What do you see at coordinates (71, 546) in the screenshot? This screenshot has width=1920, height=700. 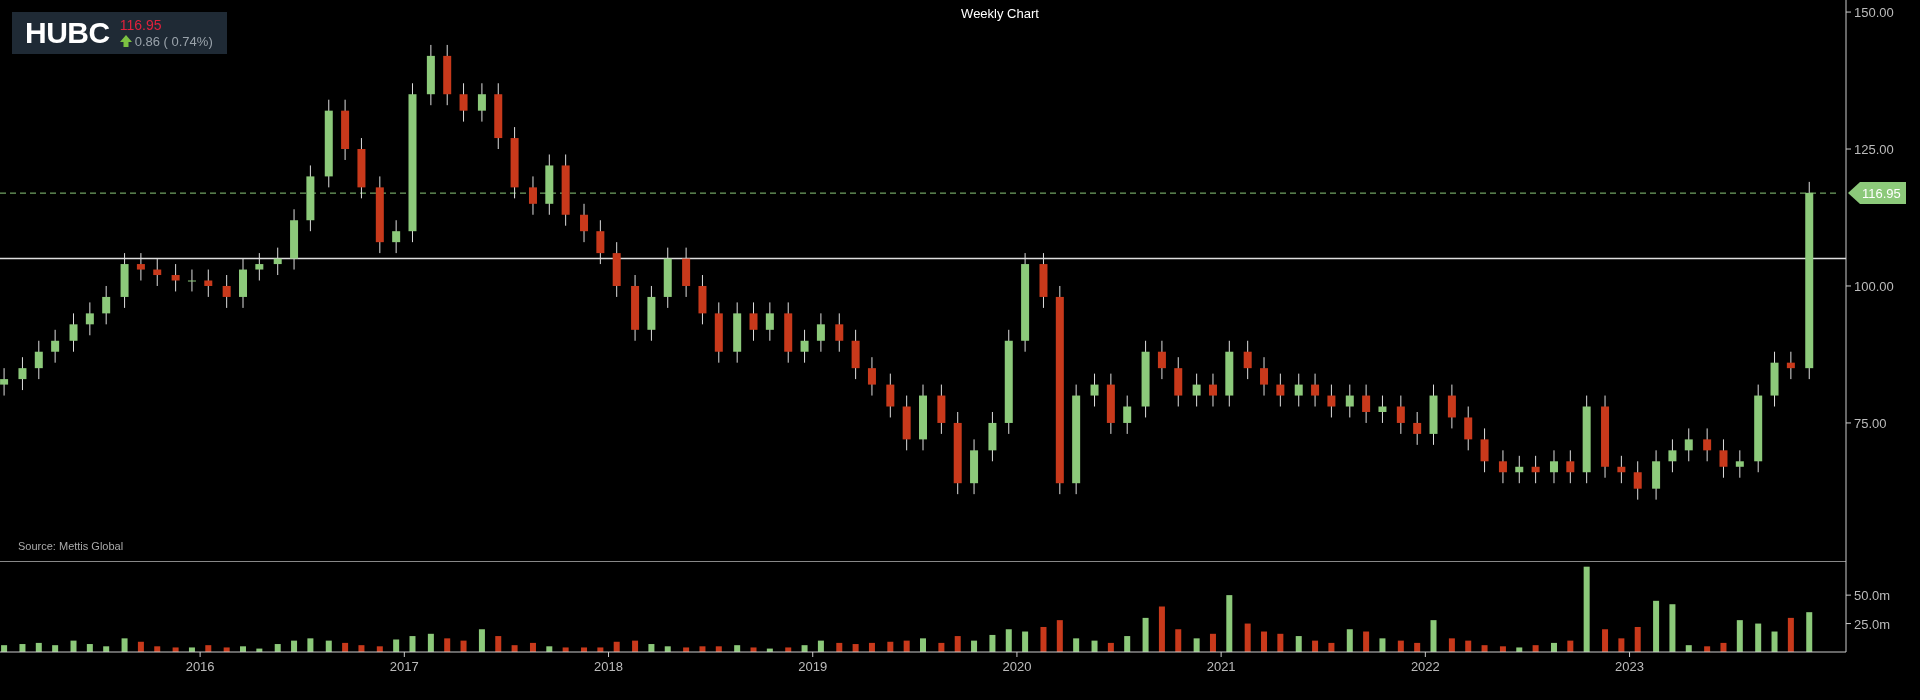 I see `source-note: Source: Mettis Global` at bounding box center [71, 546].